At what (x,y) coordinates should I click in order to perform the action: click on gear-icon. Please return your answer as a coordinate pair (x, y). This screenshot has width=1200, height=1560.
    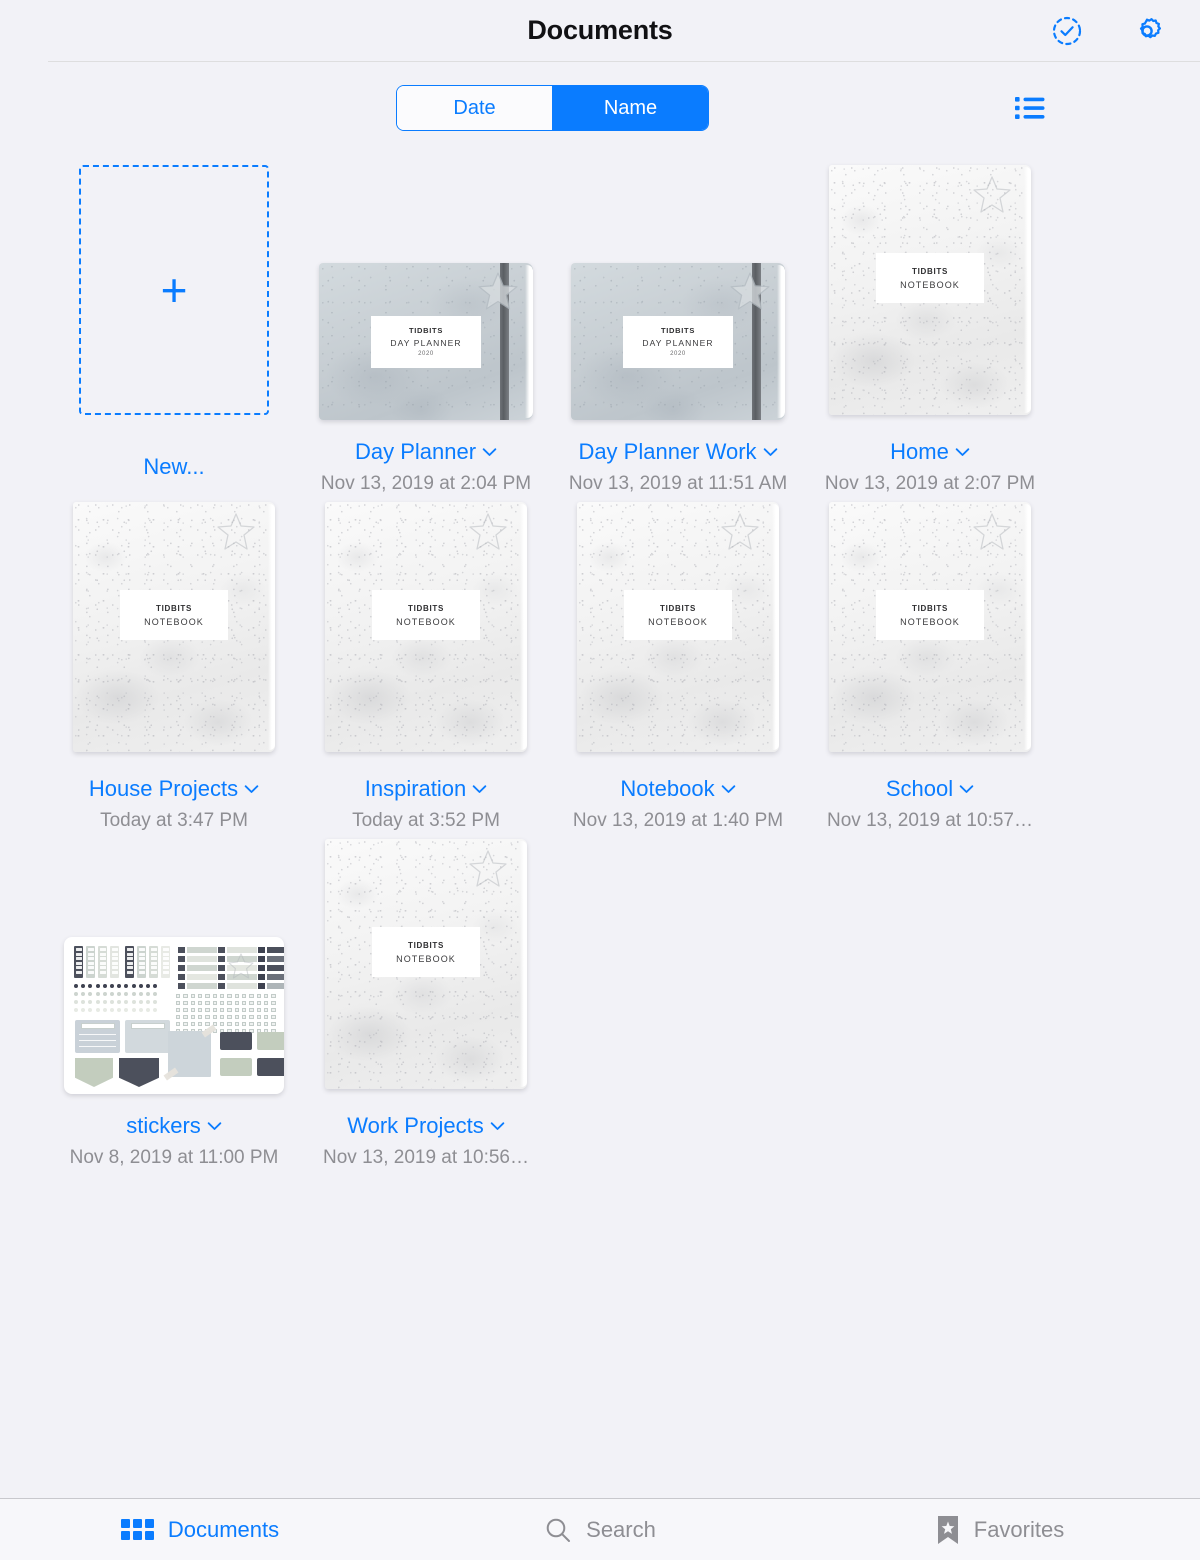
    Looking at the image, I should click on (1150, 28).